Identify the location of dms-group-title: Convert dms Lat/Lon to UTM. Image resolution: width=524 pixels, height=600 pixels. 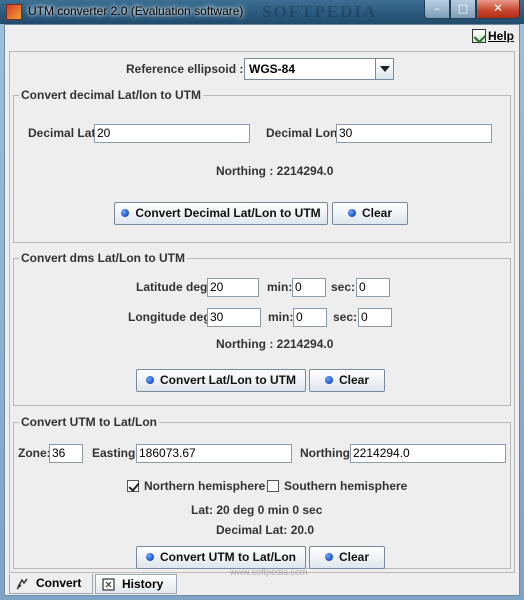
(103, 258).